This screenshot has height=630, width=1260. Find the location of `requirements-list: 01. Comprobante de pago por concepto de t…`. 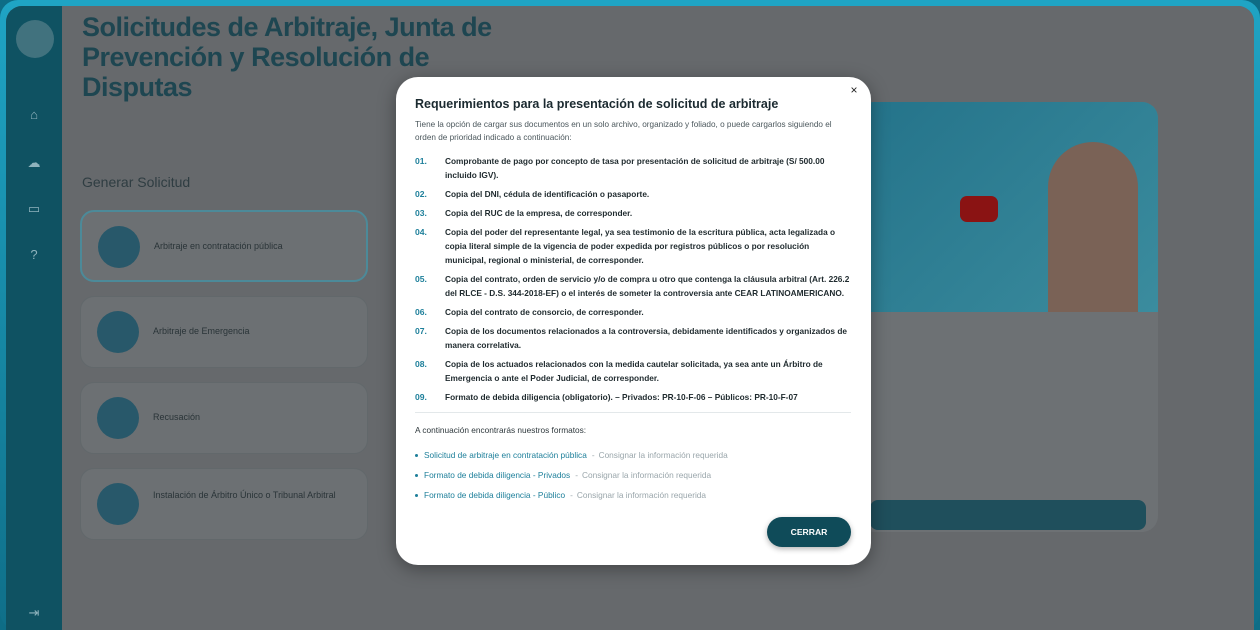

requirements-list: 01. Comprobante de pago por concepto de t… is located at coordinates (633, 281).